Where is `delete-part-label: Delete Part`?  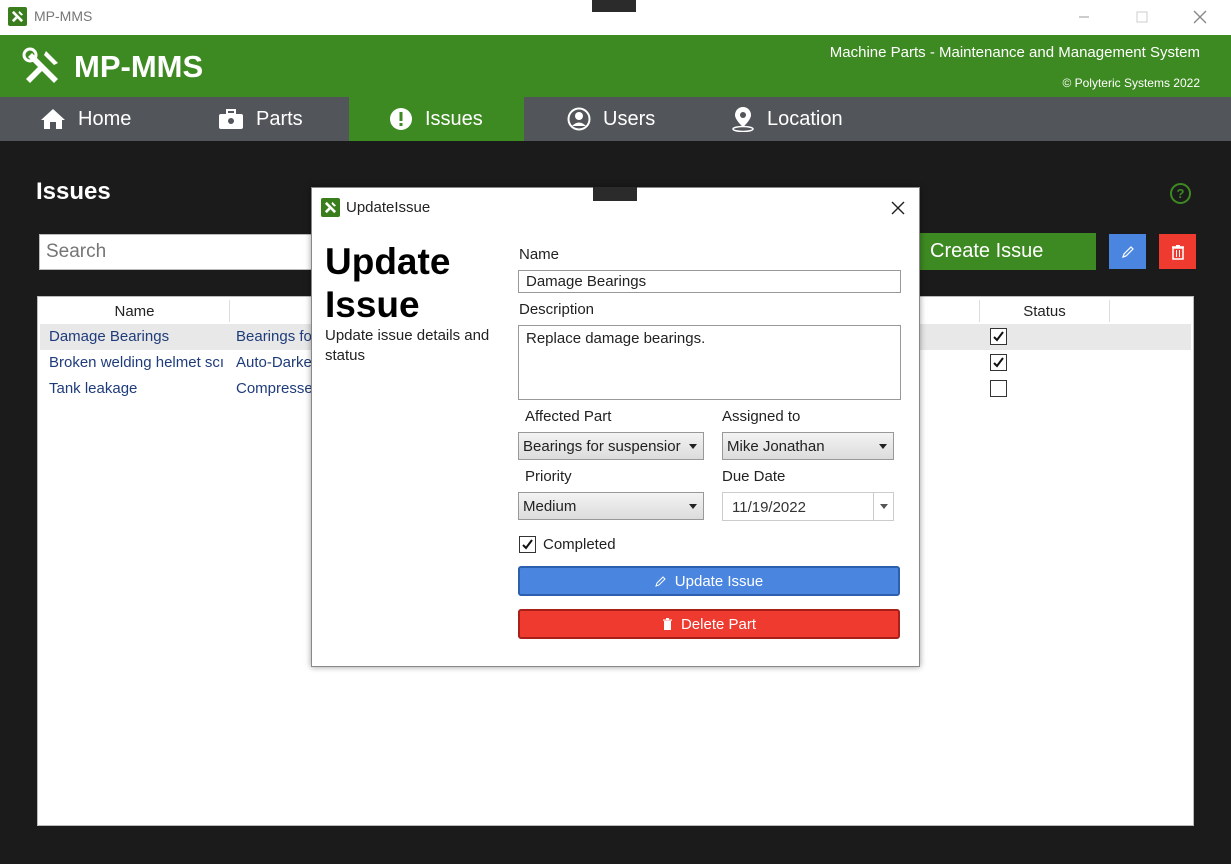 delete-part-label: Delete Part is located at coordinates (718, 624).